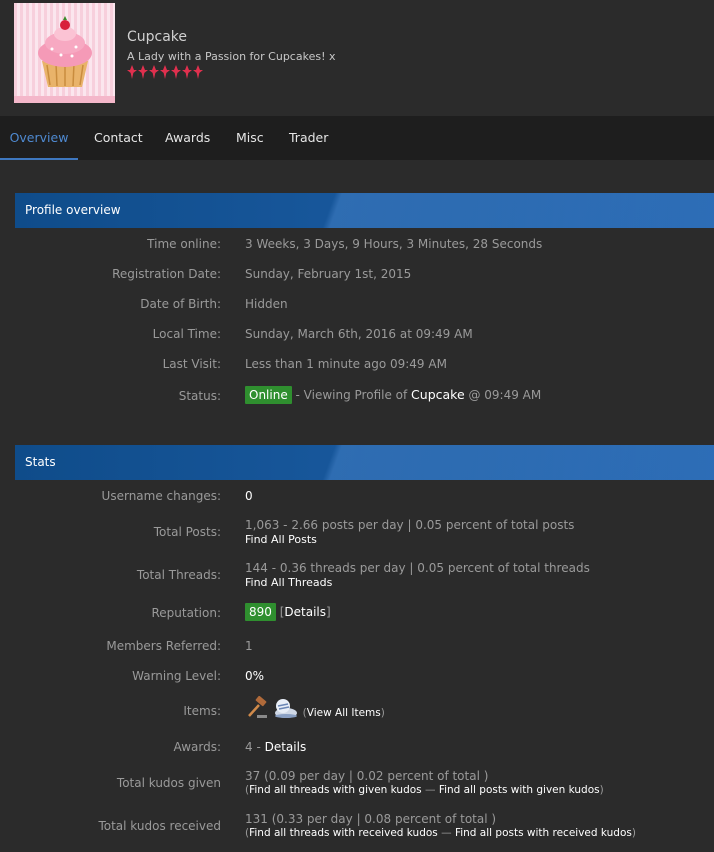 This screenshot has height=852, width=714. Describe the element at coordinates (255, 747) in the screenshot. I see `awards-count: 4 -` at that location.